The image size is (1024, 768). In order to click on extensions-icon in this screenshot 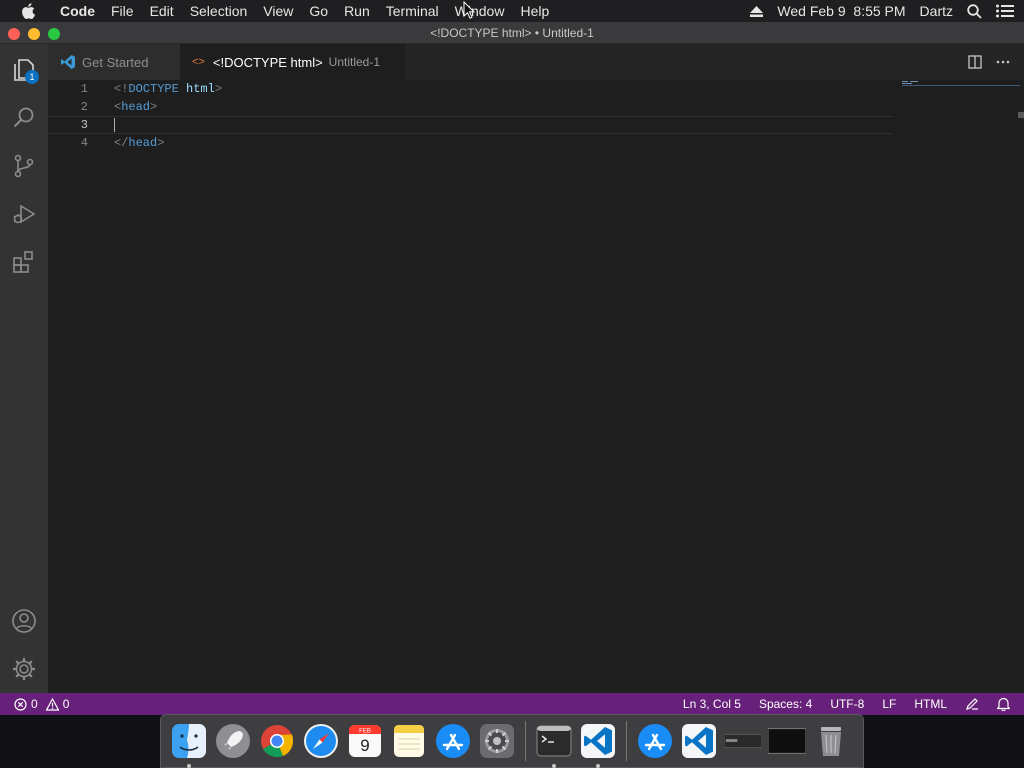, I will do `click(23, 262)`.